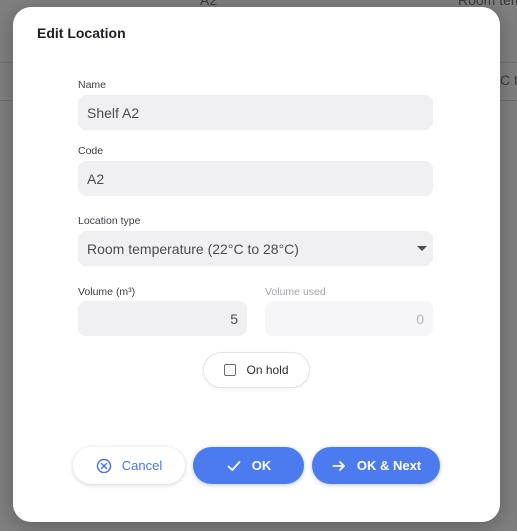 The image size is (517, 531). Describe the element at coordinates (255, 178) in the screenshot. I see `code-field: A2` at that location.